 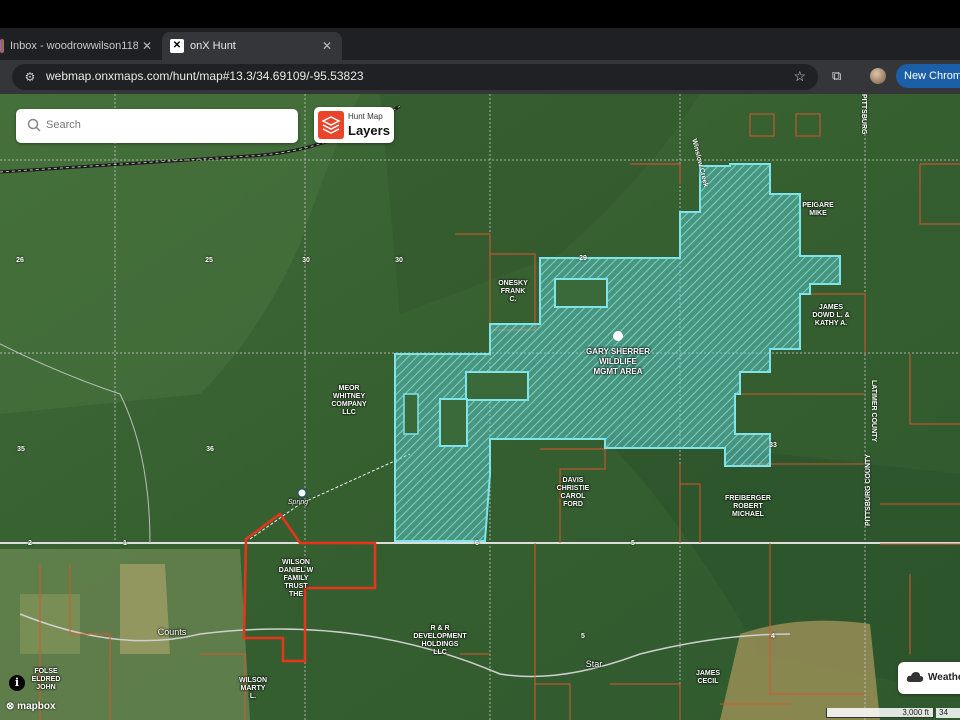 I want to click on mapbox-logo: ⊗ mapbox, so click(x=31, y=706).